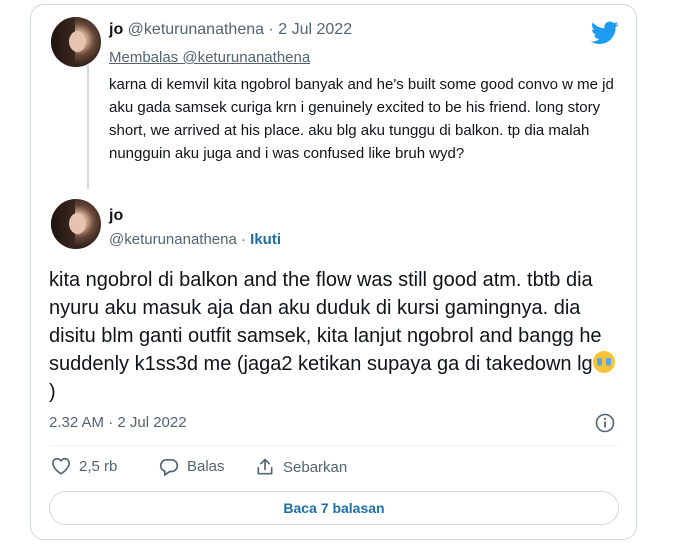 The width and height of the screenshot is (695, 546). I want to click on reply-tweet-header: jo @keturunanathena · 2 Jul 2022, so click(230, 30).